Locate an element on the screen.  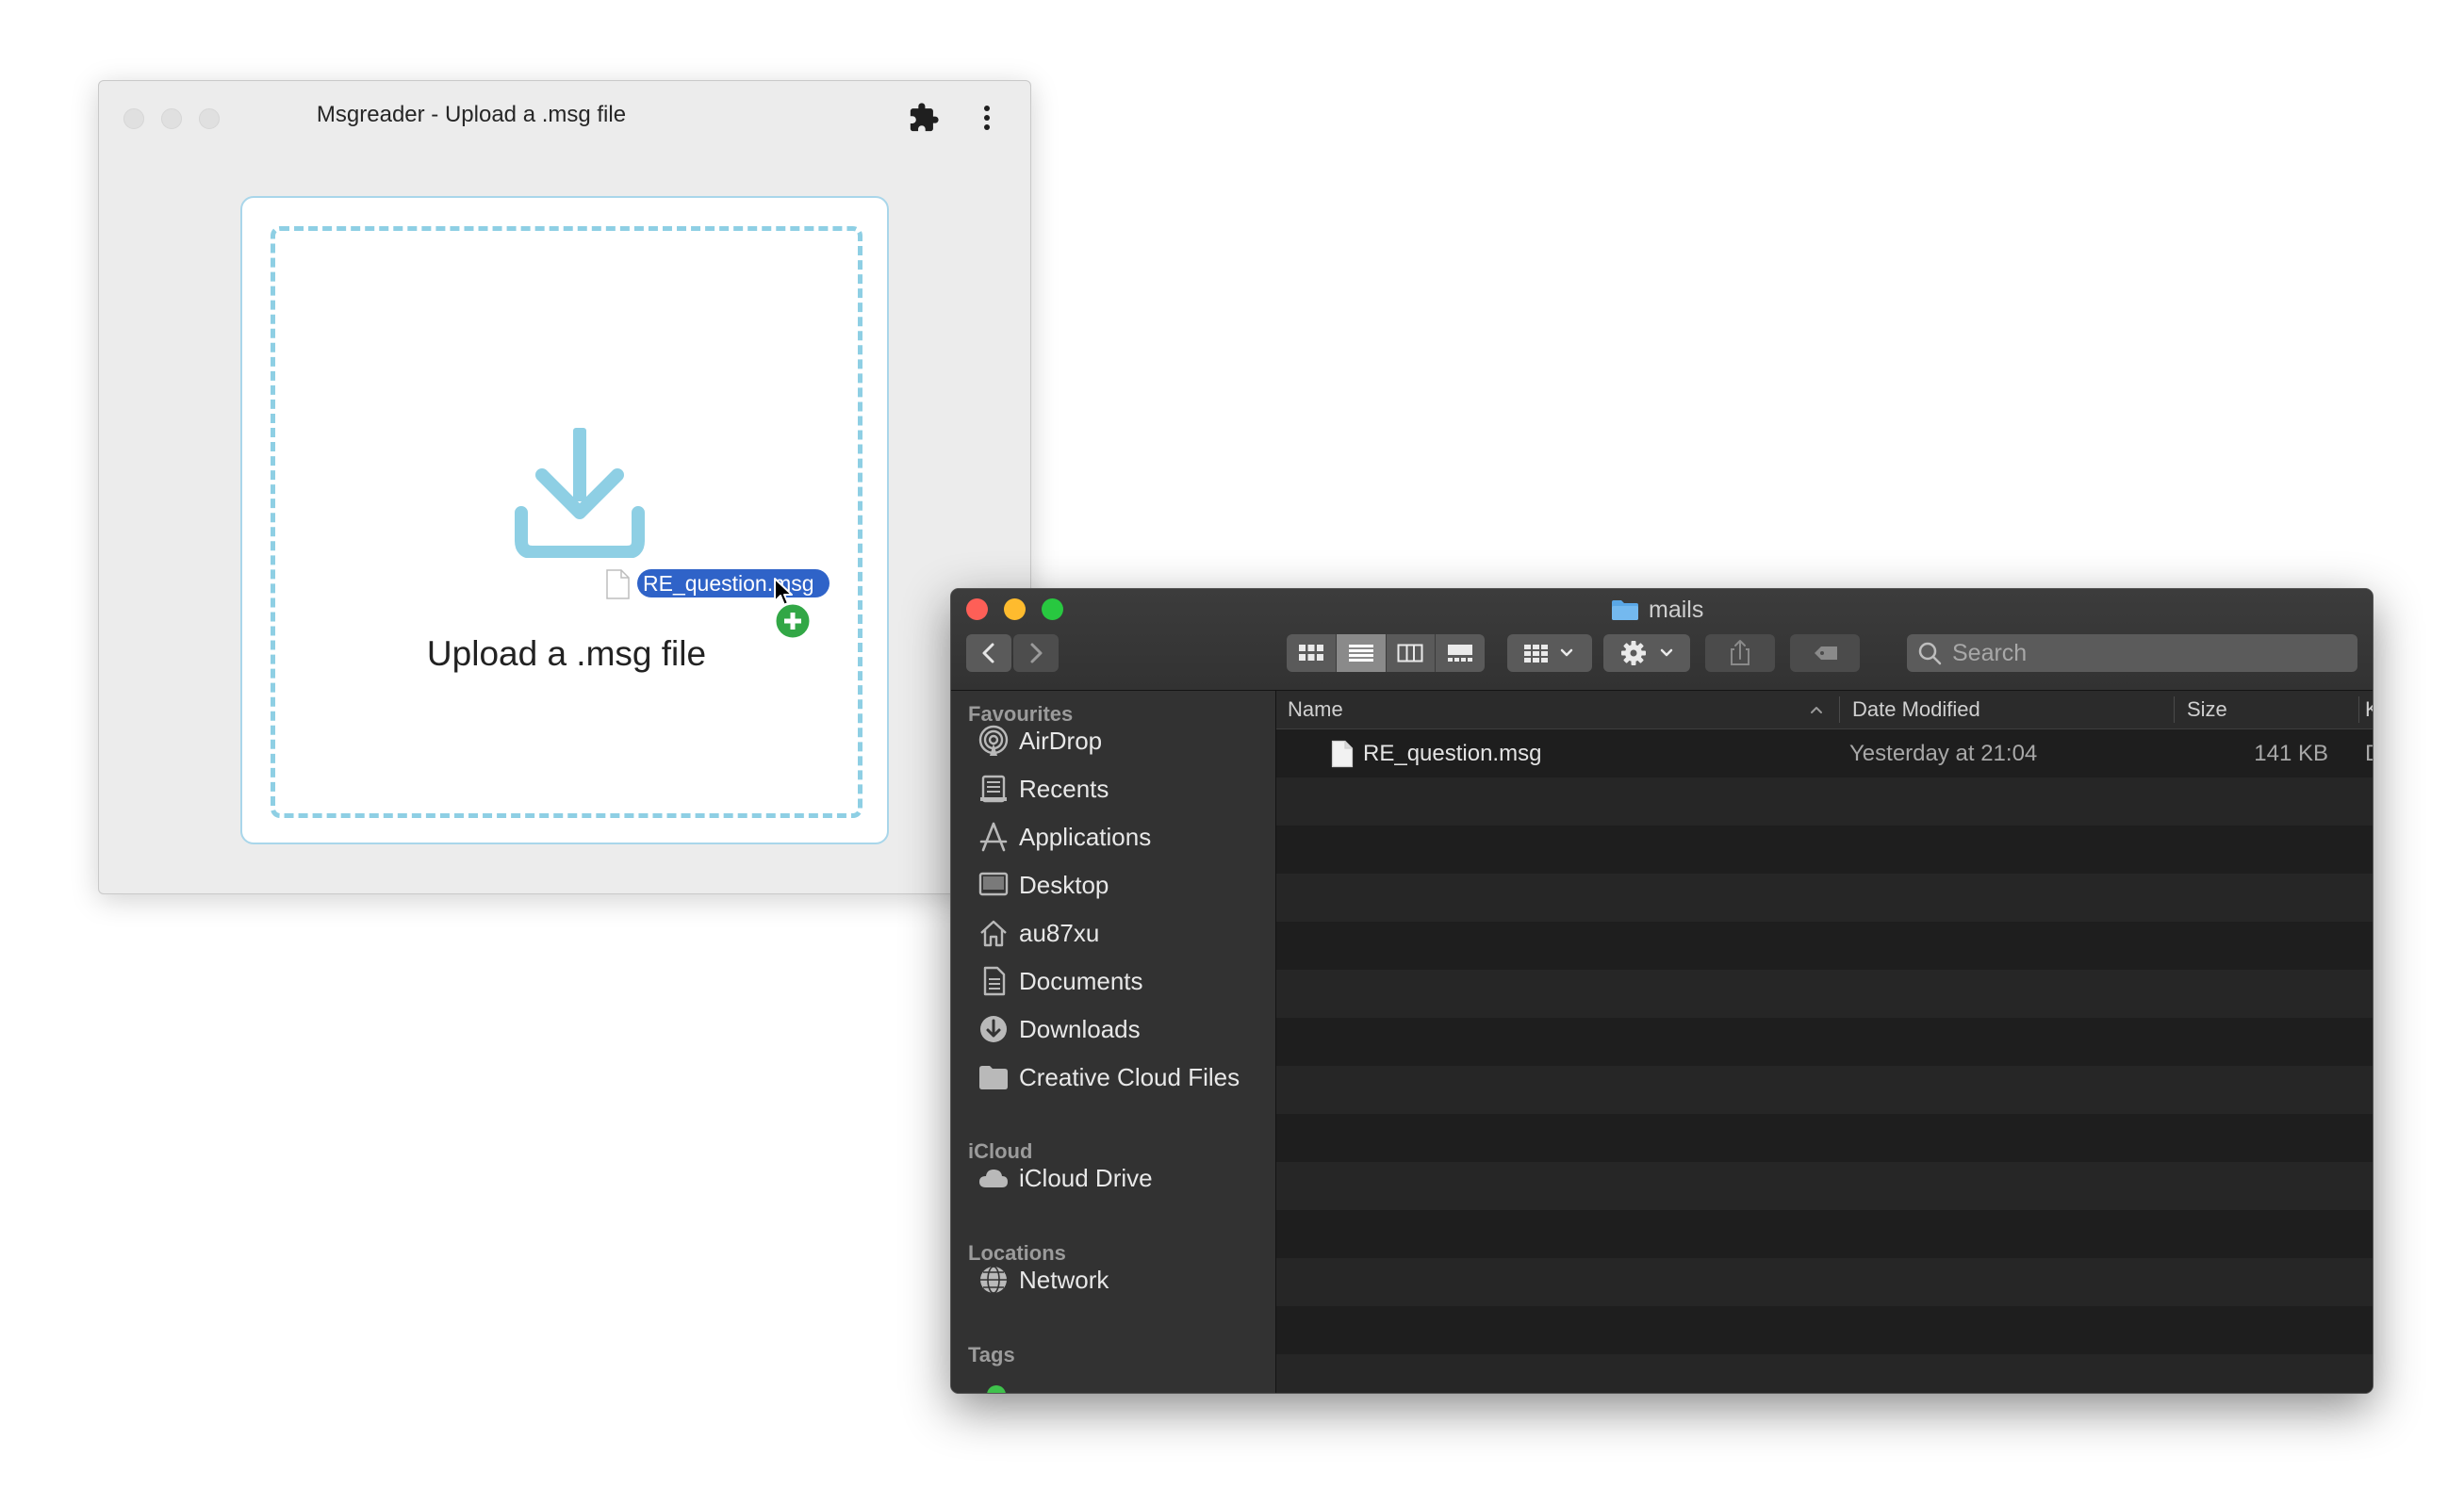
sidebar-item-label: iCloud Drive is located at coordinates (1086, 1177).